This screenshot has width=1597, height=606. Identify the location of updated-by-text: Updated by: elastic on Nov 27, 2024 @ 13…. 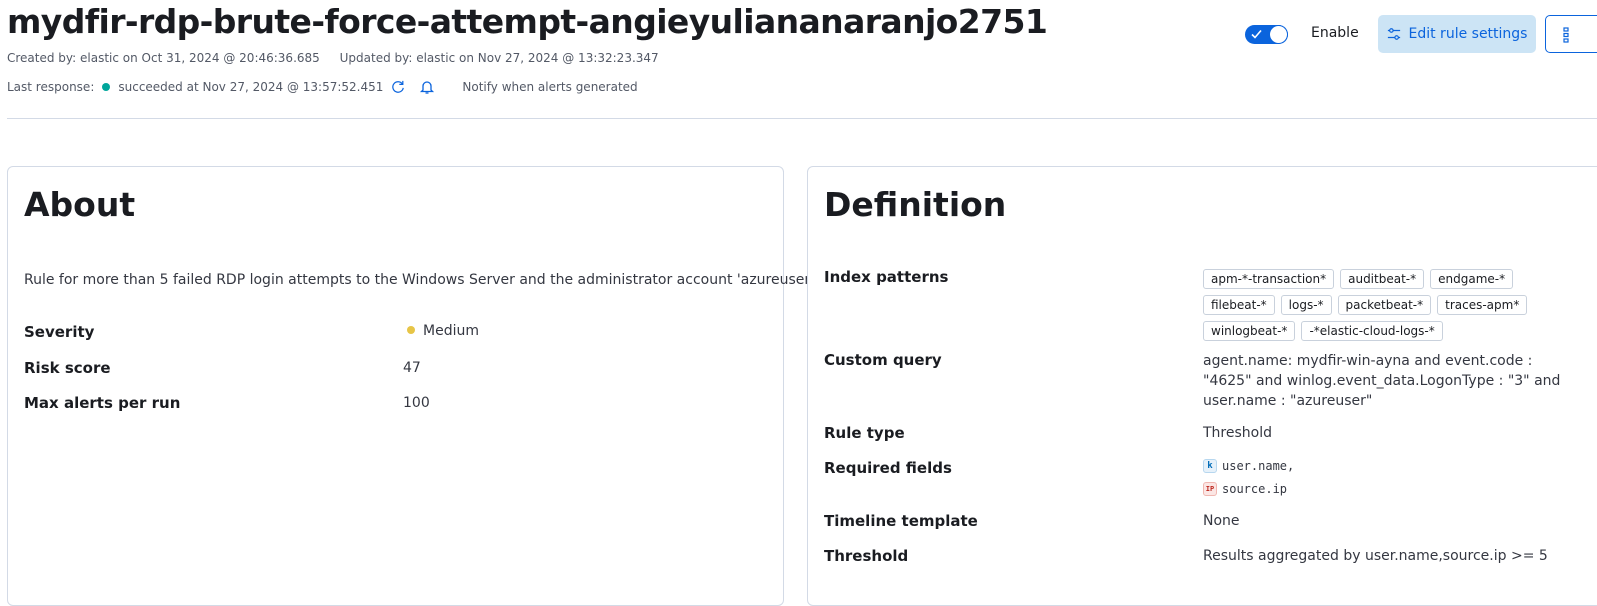
(499, 58).